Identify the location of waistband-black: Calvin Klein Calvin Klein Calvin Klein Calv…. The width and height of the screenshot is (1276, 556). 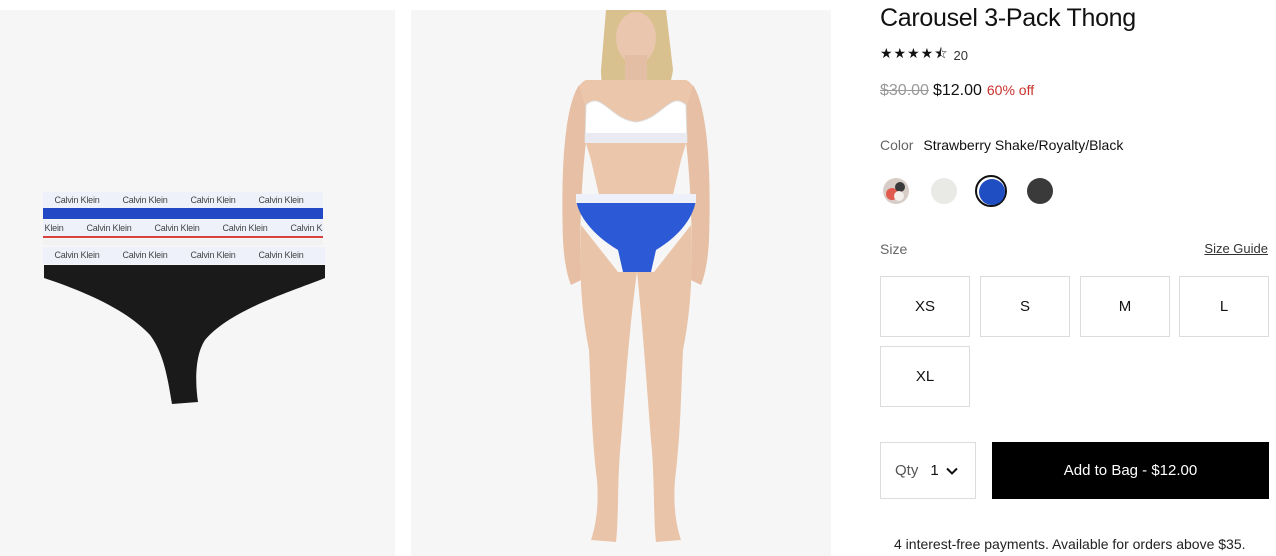
(184, 255).